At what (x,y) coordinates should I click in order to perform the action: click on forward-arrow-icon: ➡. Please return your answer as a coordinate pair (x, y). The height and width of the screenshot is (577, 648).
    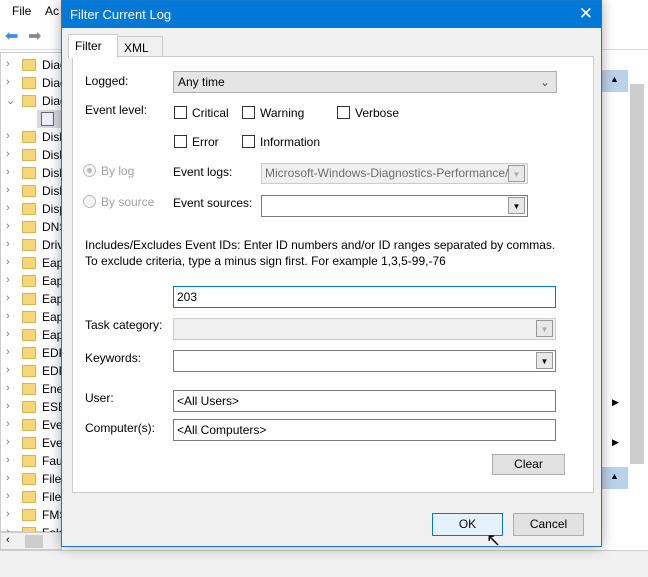
    Looking at the image, I should click on (34, 36).